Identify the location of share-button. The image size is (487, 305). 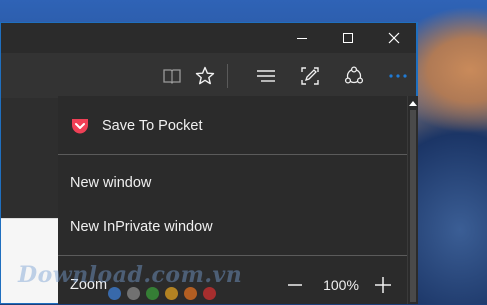
(354, 75).